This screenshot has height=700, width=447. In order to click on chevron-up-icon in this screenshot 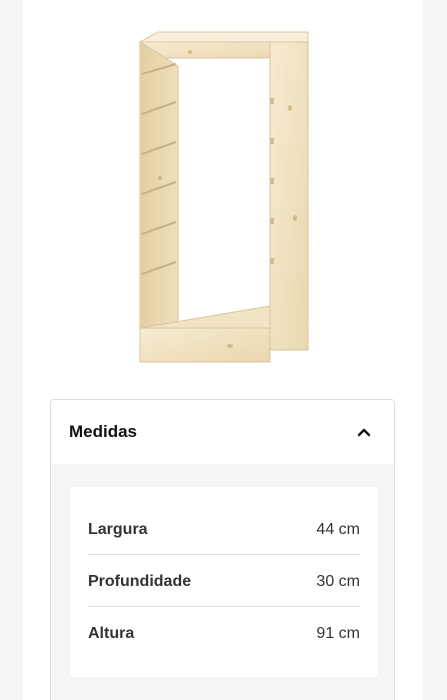, I will do `click(364, 432)`.